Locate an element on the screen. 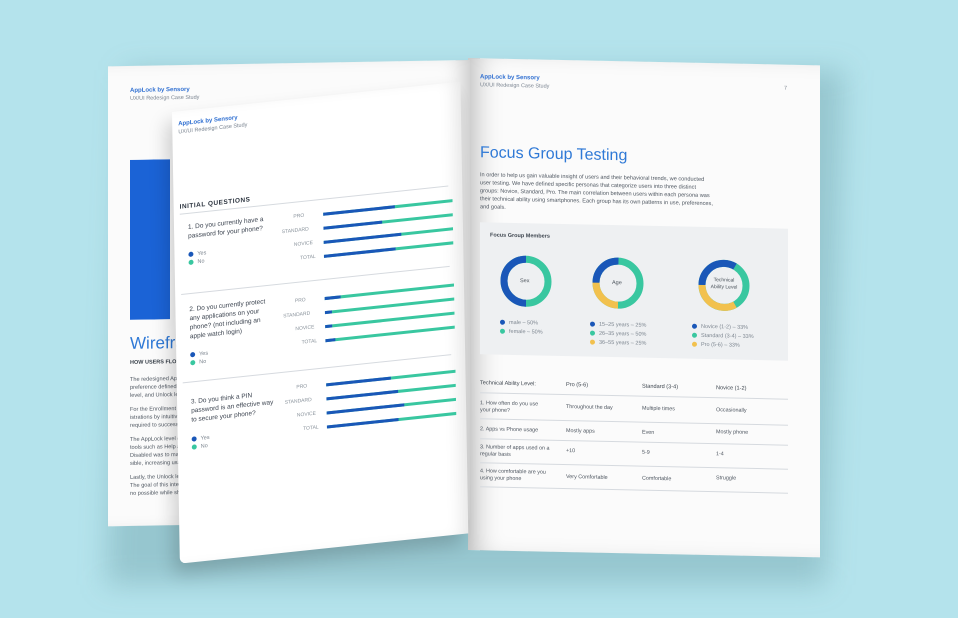  table-cell: 1. How often do you use your phone? is located at coordinates (509, 407).